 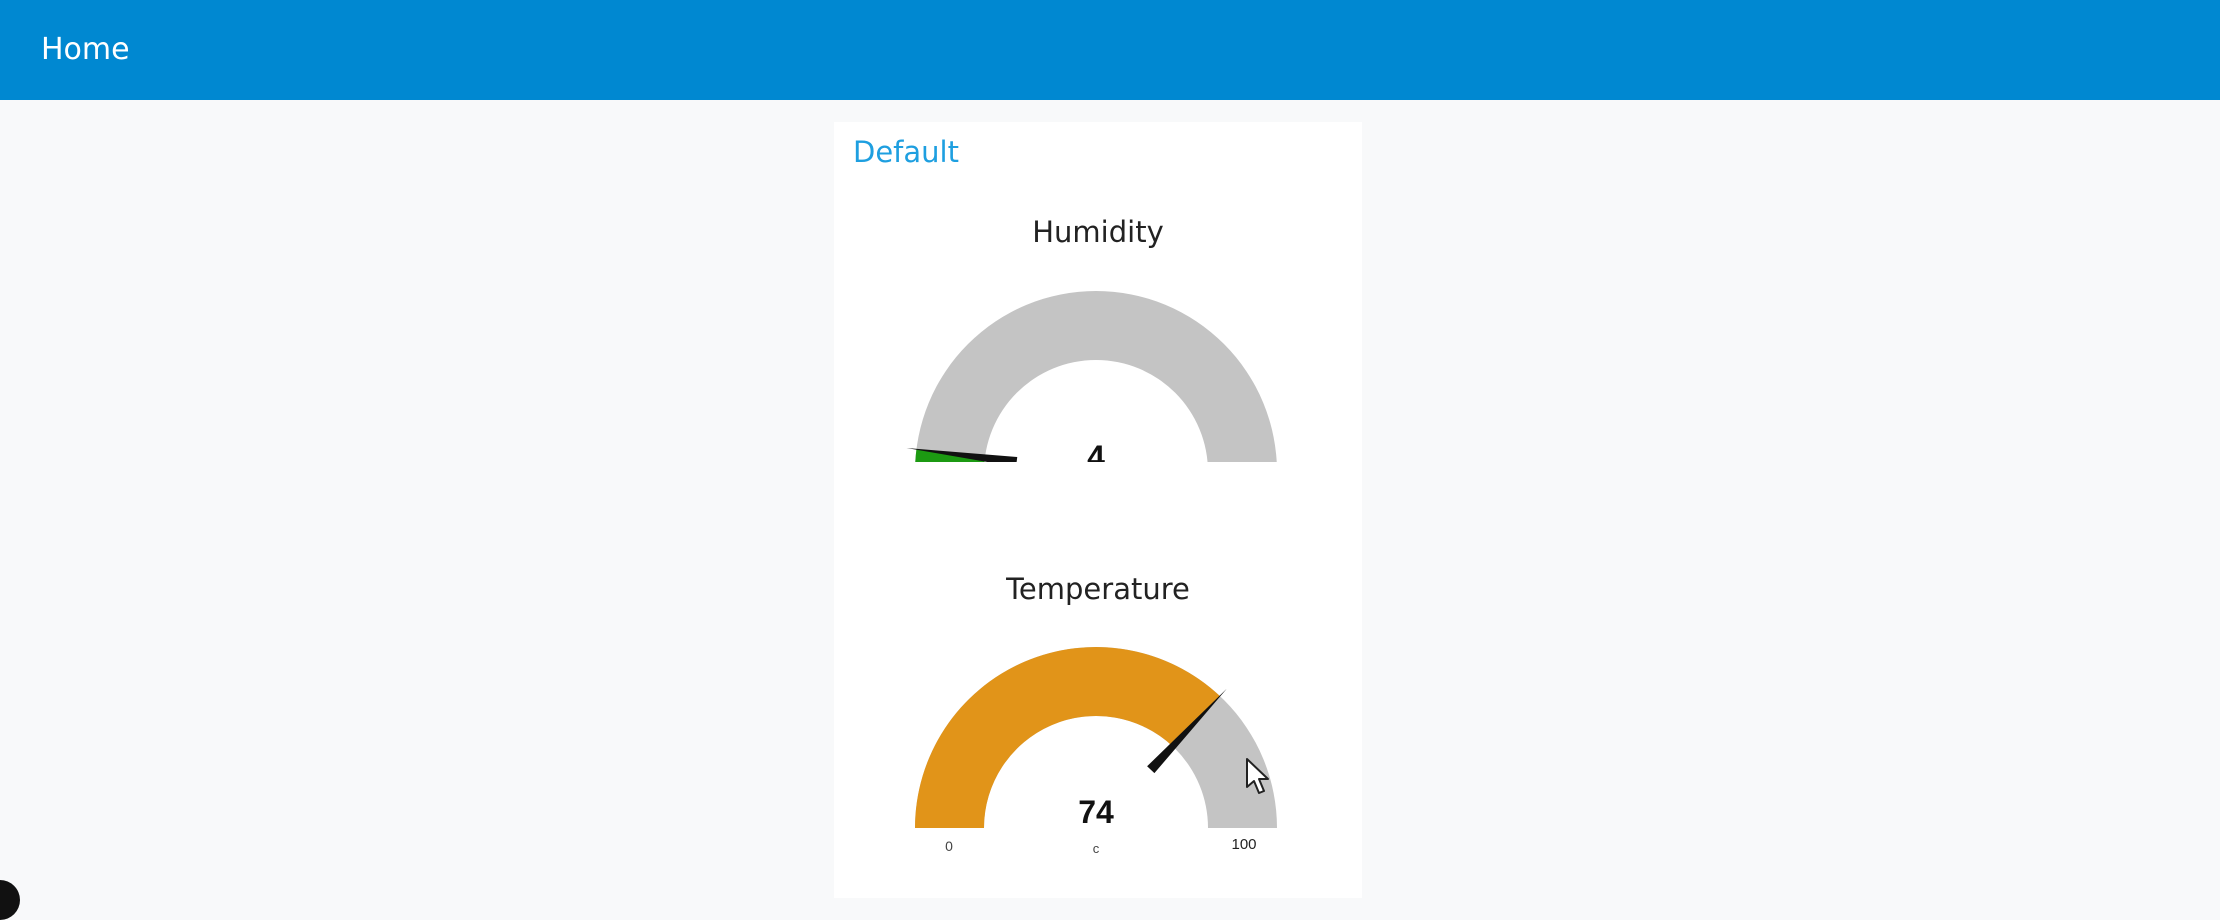 What do you see at coordinates (1243, 844) in the screenshot?
I see `gauge-max-label: 100` at bounding box center [1243, 844].